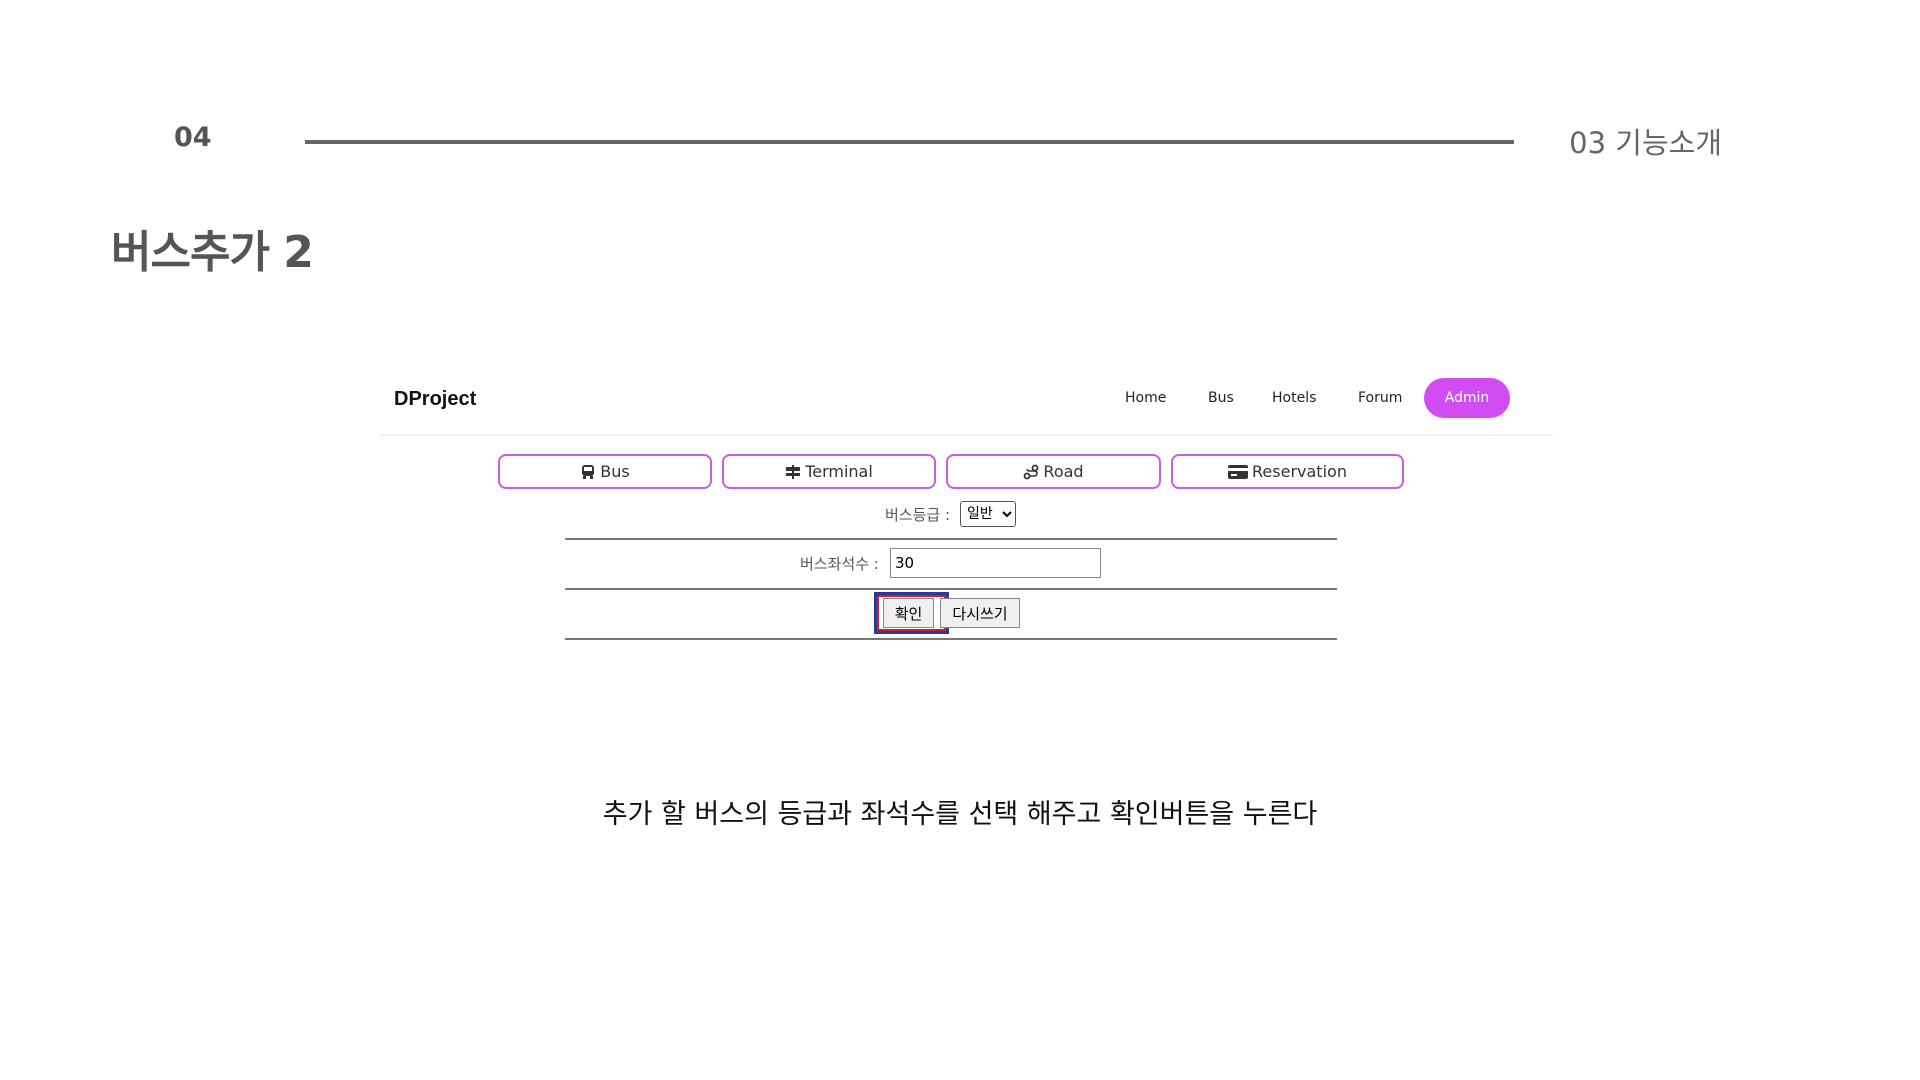 Image resolution: width=1920 pixels, height=1080 pixels. Describe the element at coordinates (1031, 472) in the screenshot. I see `route-icon` at that location.